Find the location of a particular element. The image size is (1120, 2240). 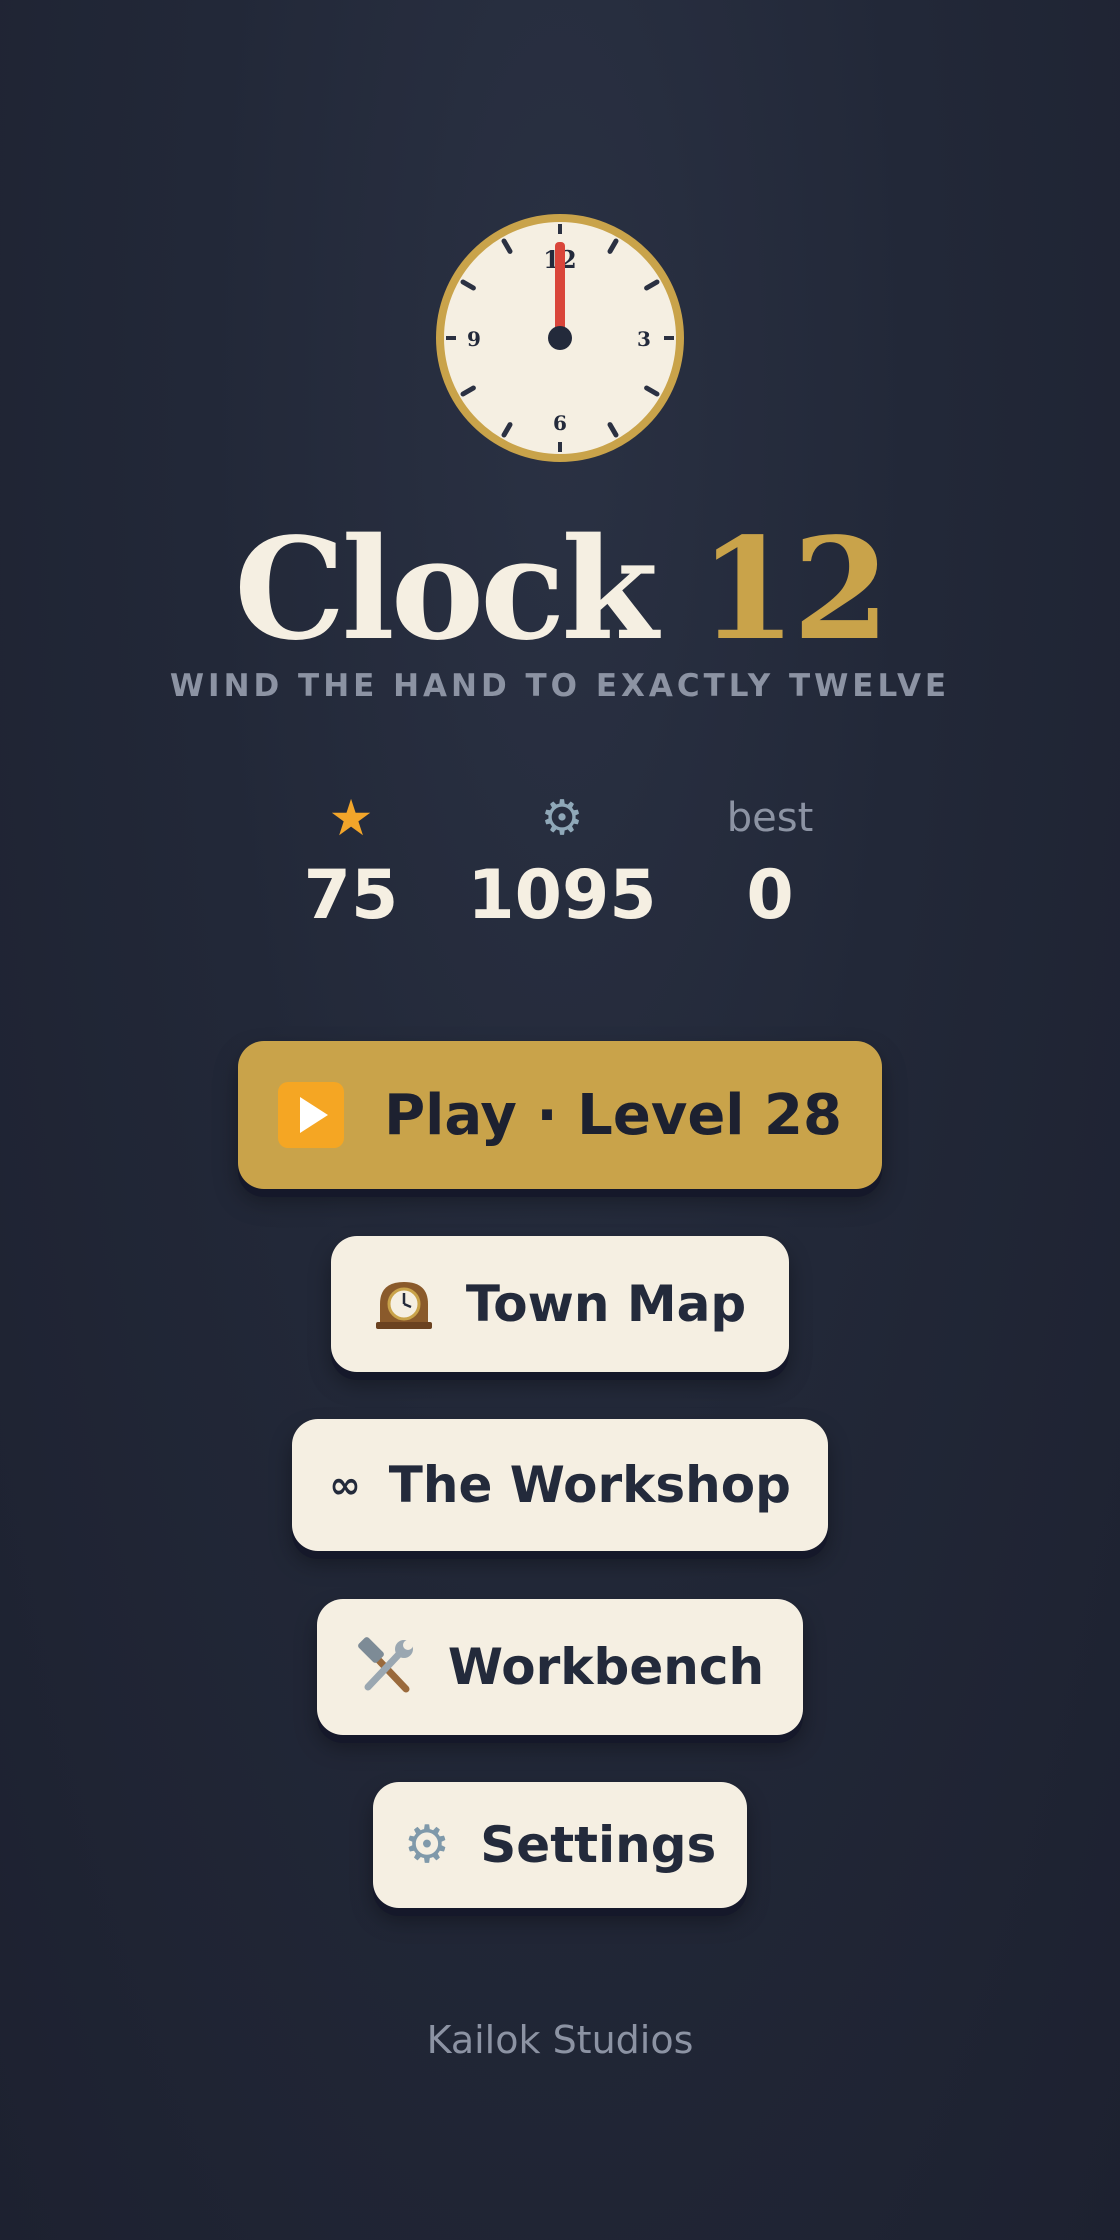

workshop-button: ∞ The Workshop is located at coordinates (560, 1485).